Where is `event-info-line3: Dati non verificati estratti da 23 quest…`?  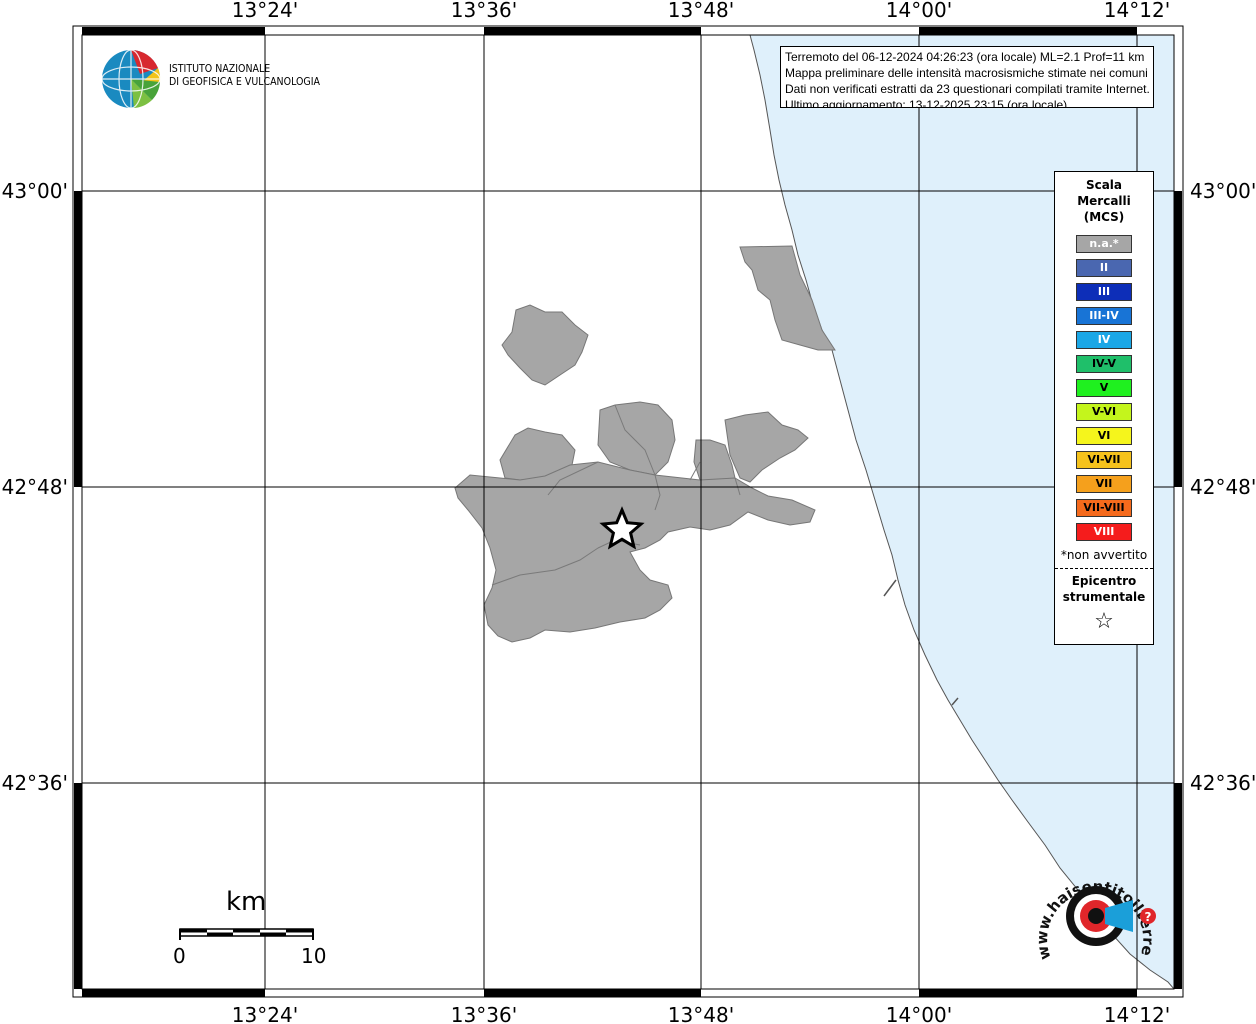 event-info-line3: Dati non verificati estratti da 23 quest… is located at coordinates (967, 89).